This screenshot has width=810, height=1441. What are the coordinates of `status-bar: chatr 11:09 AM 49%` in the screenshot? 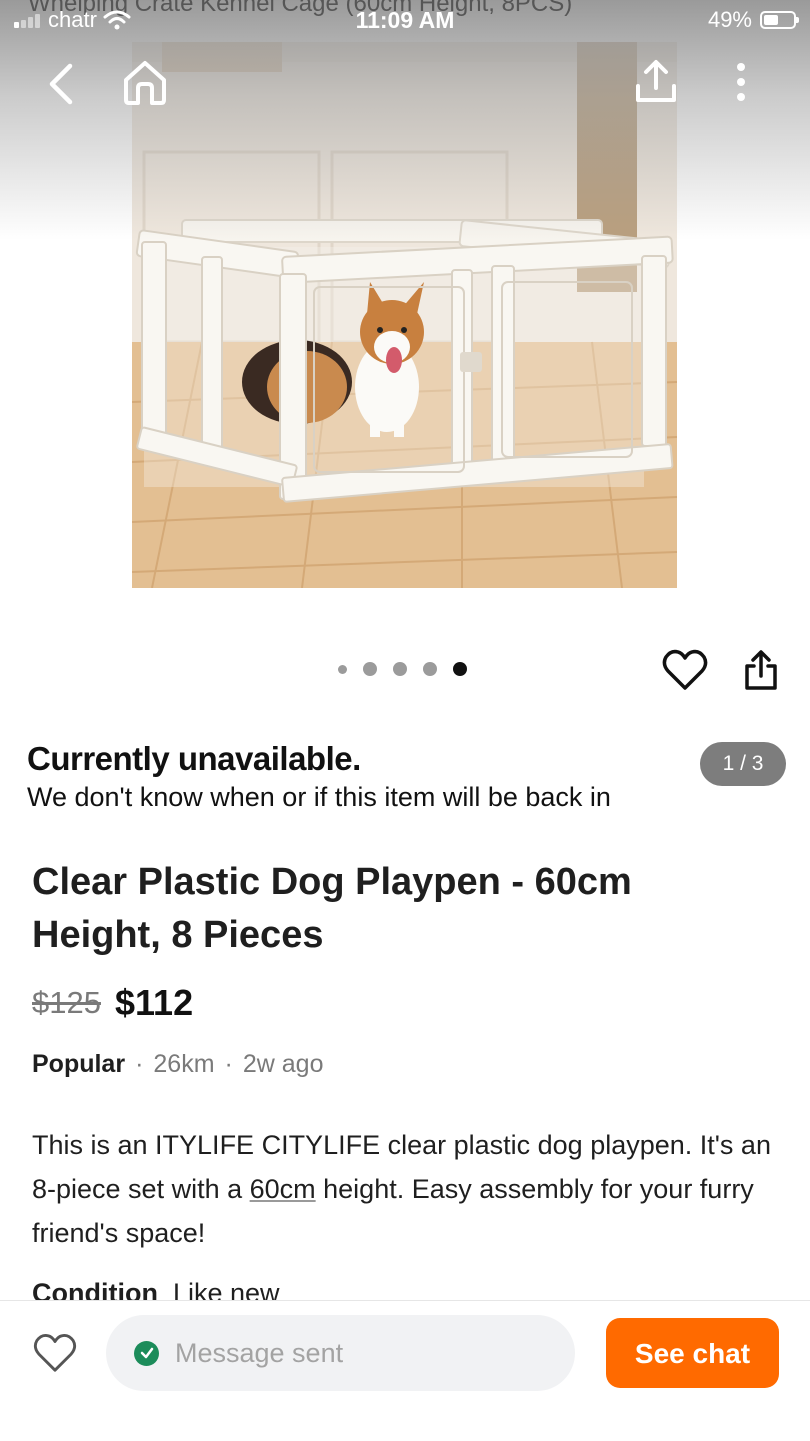 It's located at (405, 20).